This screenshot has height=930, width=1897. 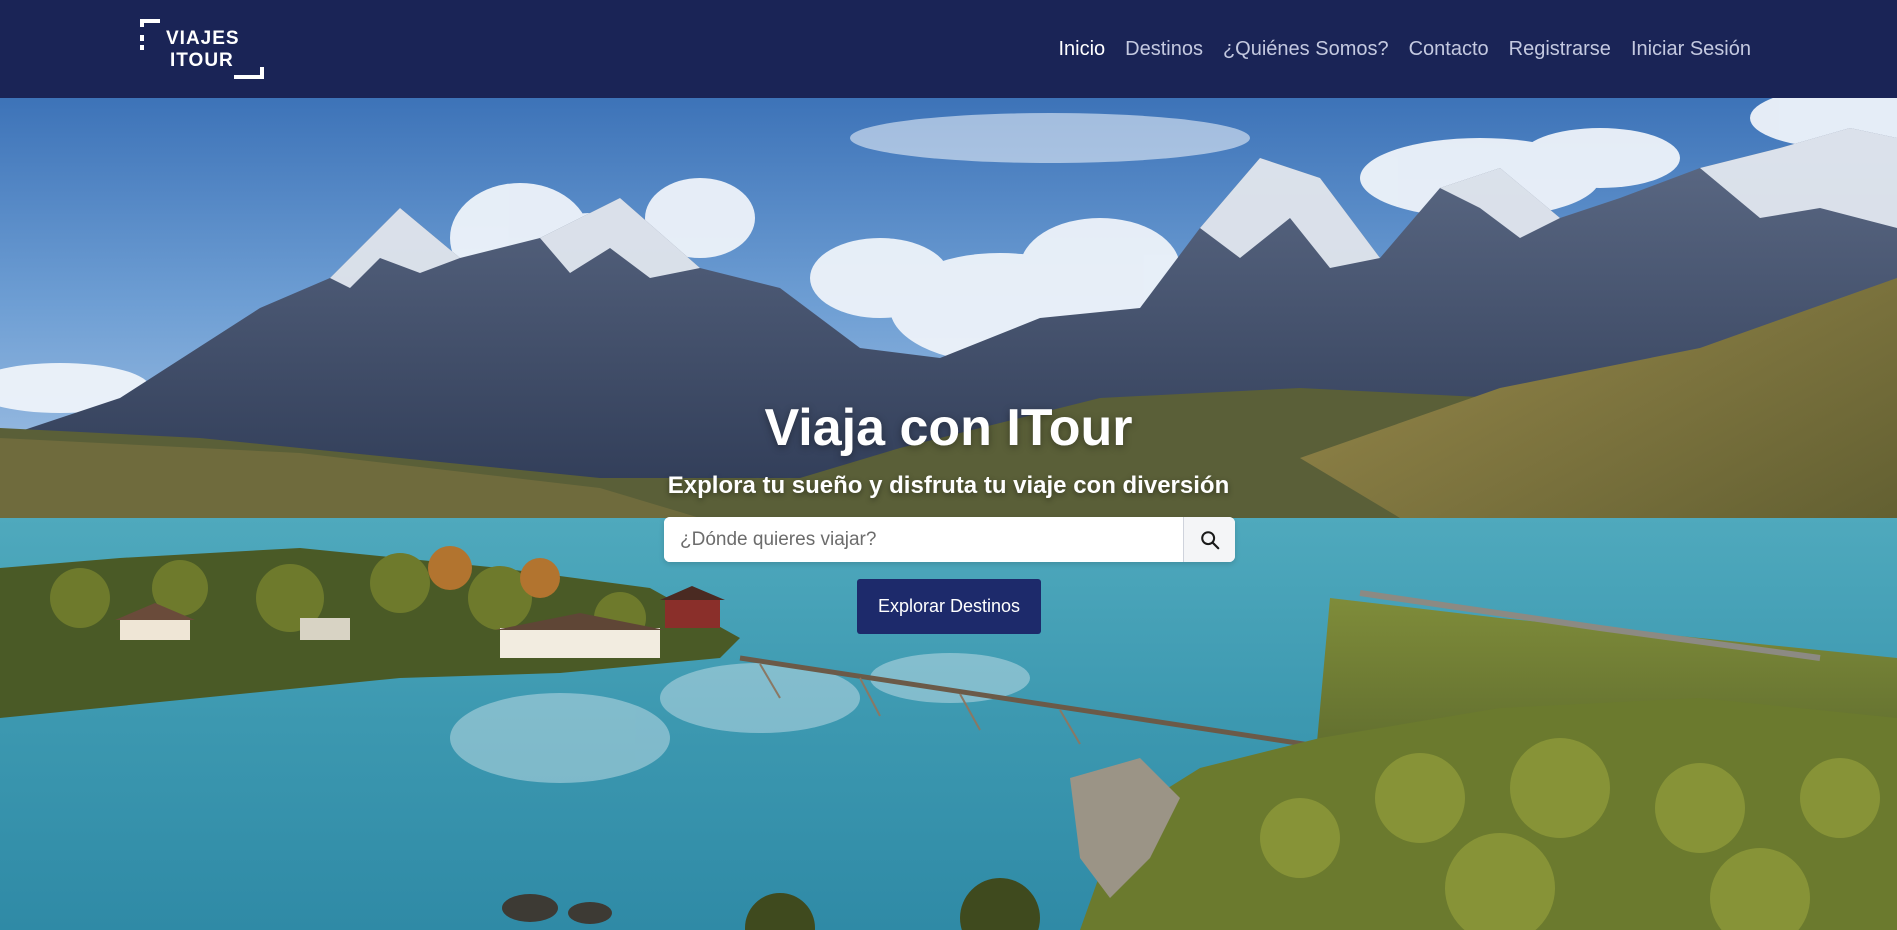 I want to click on logo-line2: ITOUR, so click(x=202, y=60).